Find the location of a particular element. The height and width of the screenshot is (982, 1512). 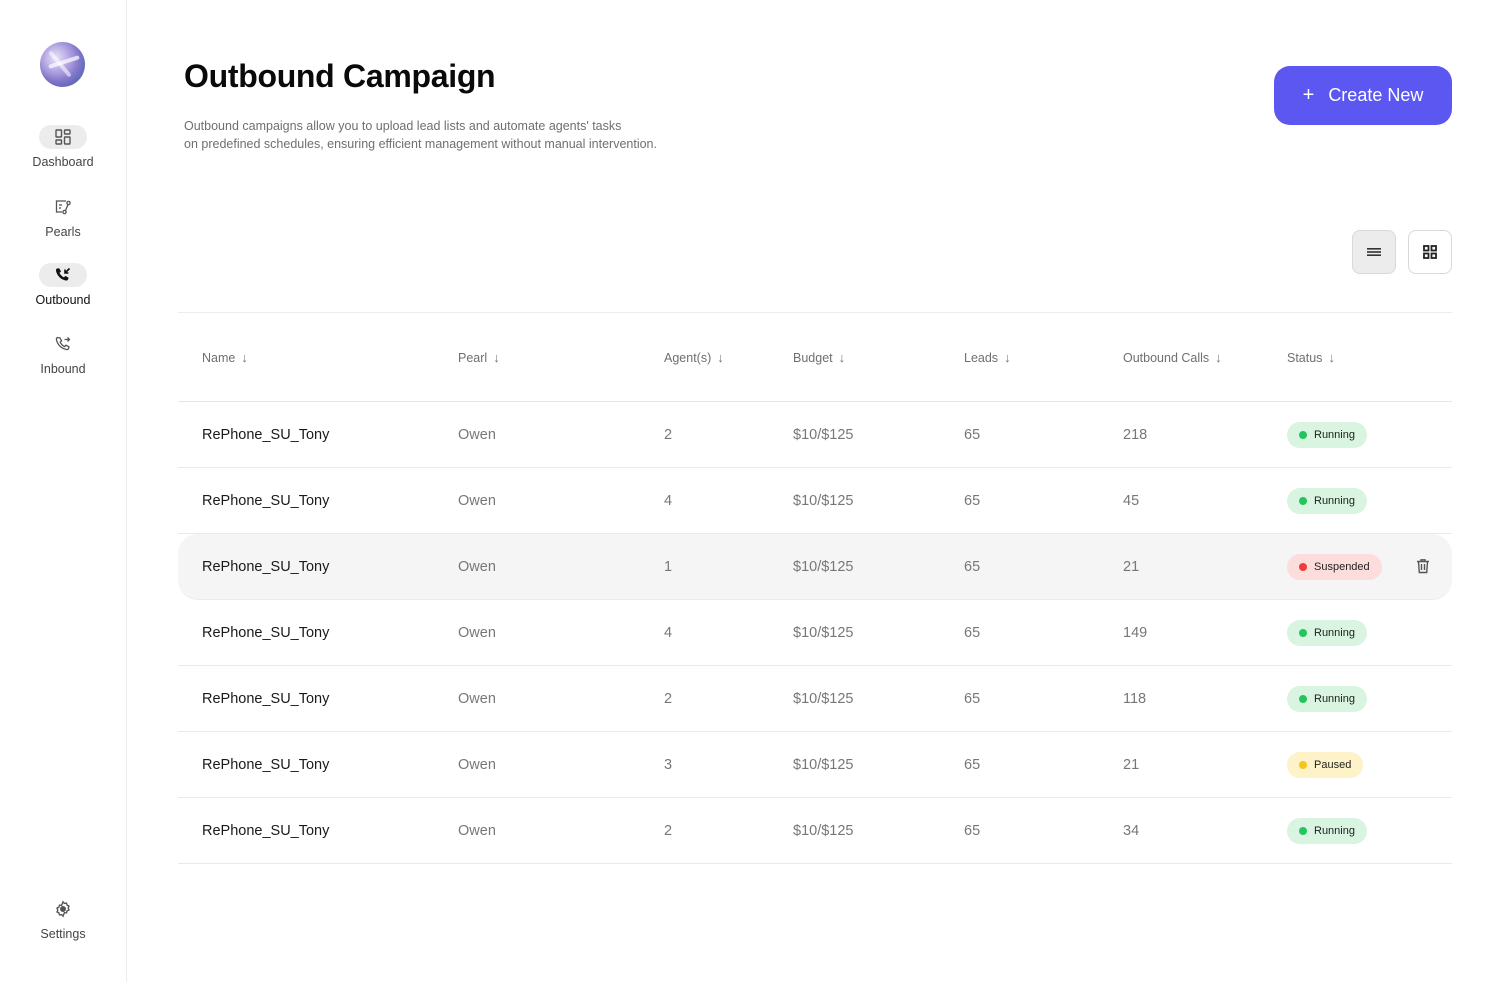

column-label: Status is located at coordinates (1305, 357).